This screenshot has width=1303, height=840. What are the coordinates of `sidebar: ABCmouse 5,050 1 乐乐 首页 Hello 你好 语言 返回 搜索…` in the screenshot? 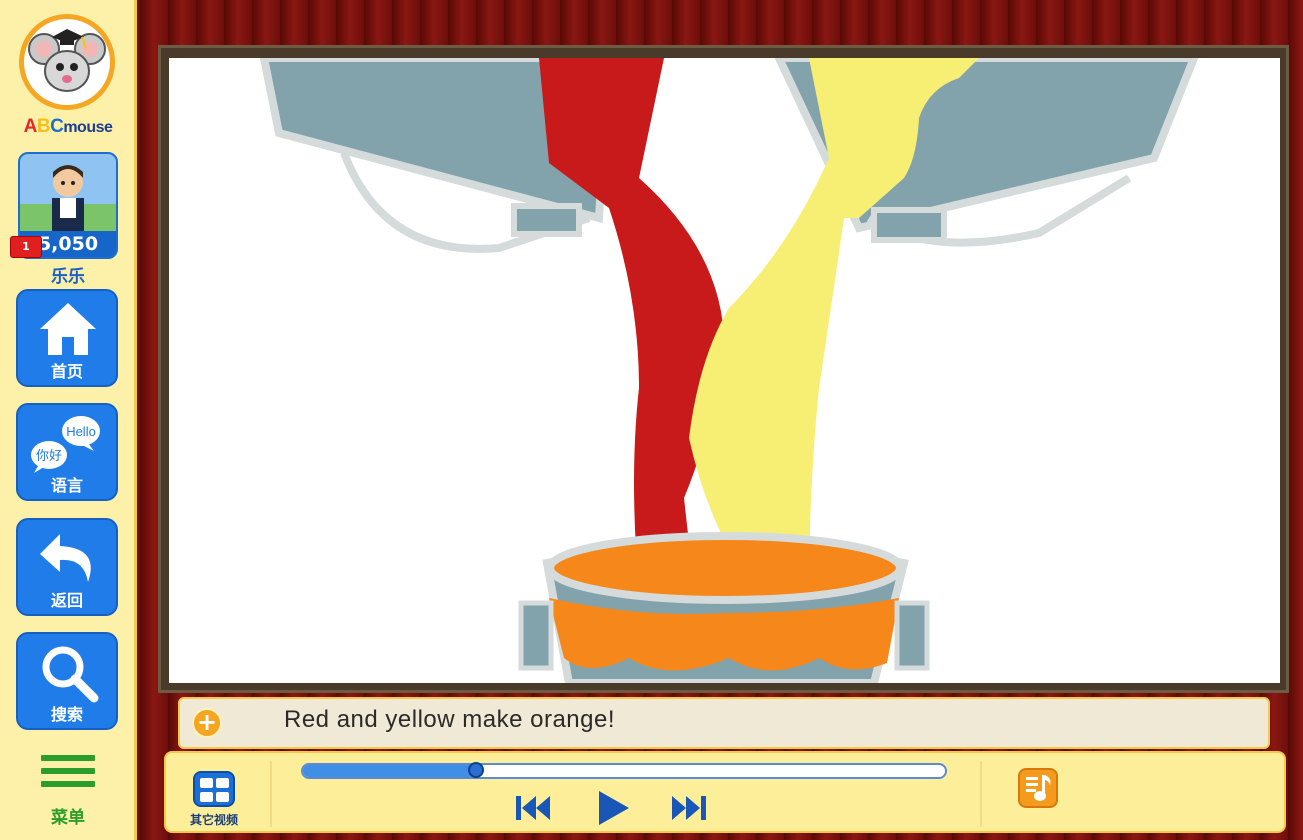 It's located at (68, 420).